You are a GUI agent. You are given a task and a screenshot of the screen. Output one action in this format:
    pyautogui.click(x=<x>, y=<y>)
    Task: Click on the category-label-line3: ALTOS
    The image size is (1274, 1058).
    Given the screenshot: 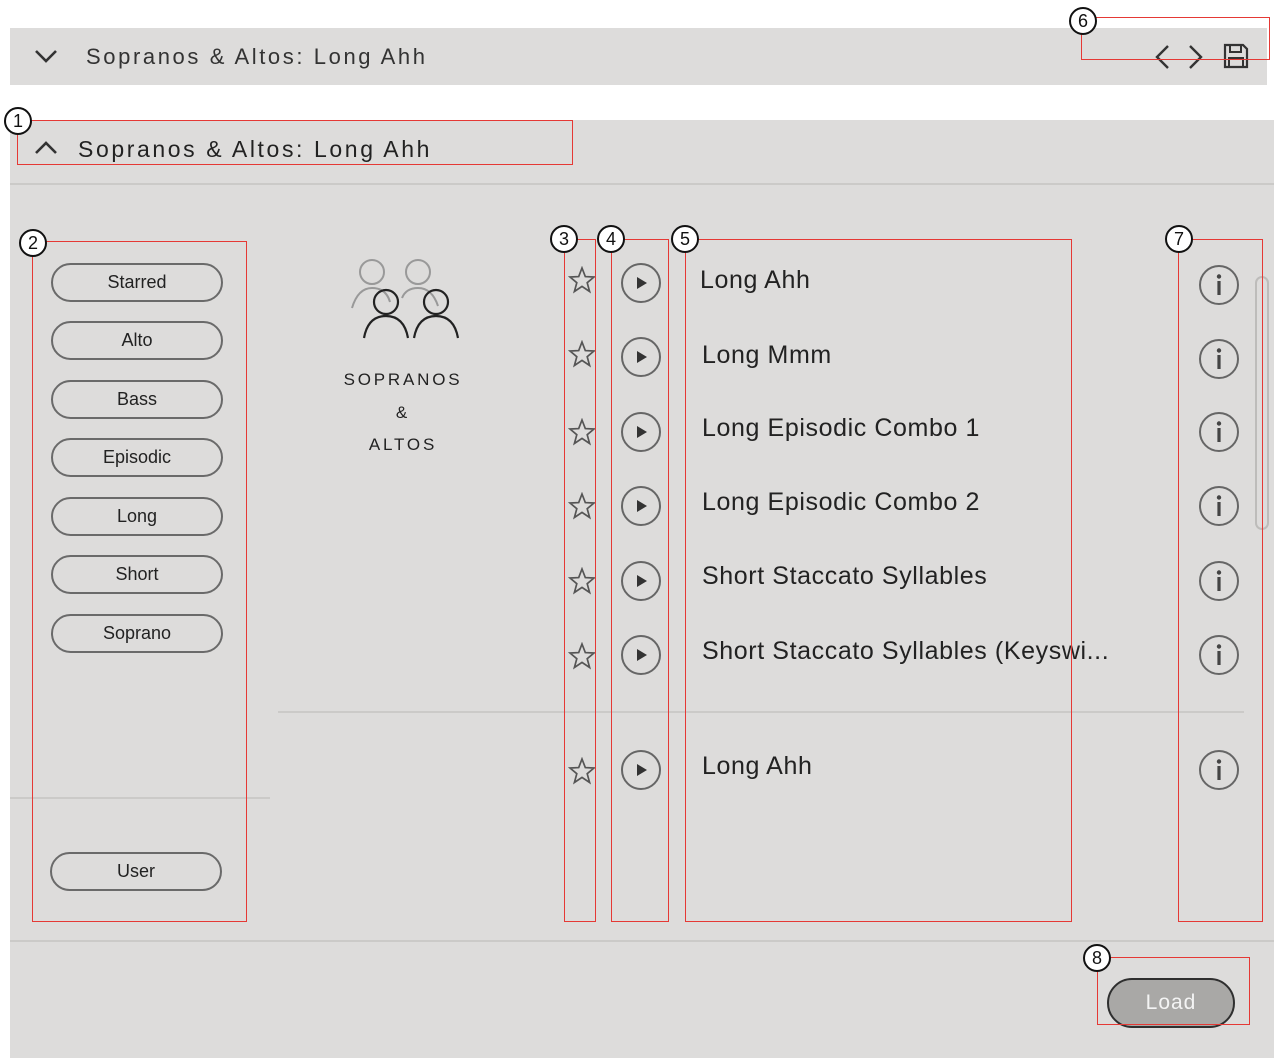 What is the action you would take?
    pyautogui.click(x=403, y=444)
    